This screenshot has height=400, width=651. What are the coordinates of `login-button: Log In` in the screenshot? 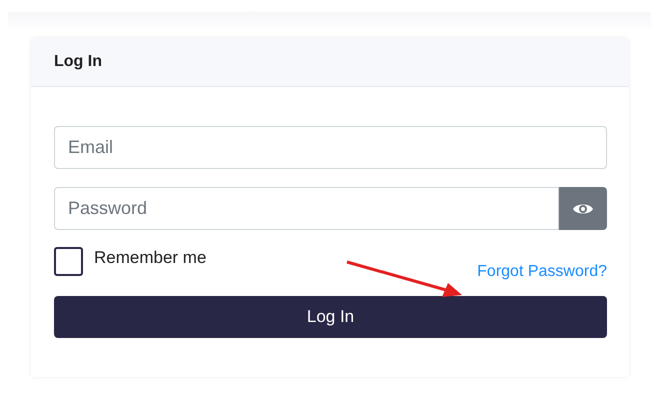 It's located at (330, 317).